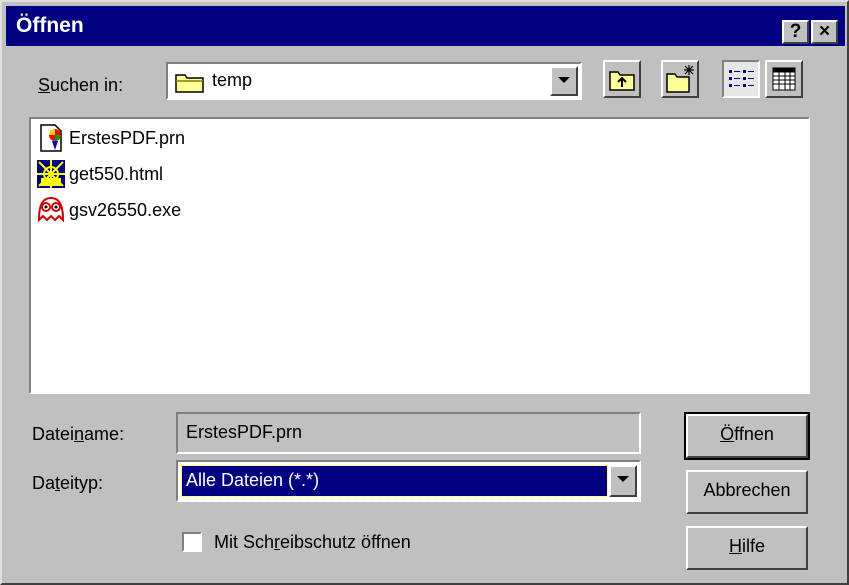 This screenshot has width=849, height=585. What do you see at coordinates (68, 483) in the screenshot?
I see `filetype-label: Dateityp:` at bounding box center [68, 483].